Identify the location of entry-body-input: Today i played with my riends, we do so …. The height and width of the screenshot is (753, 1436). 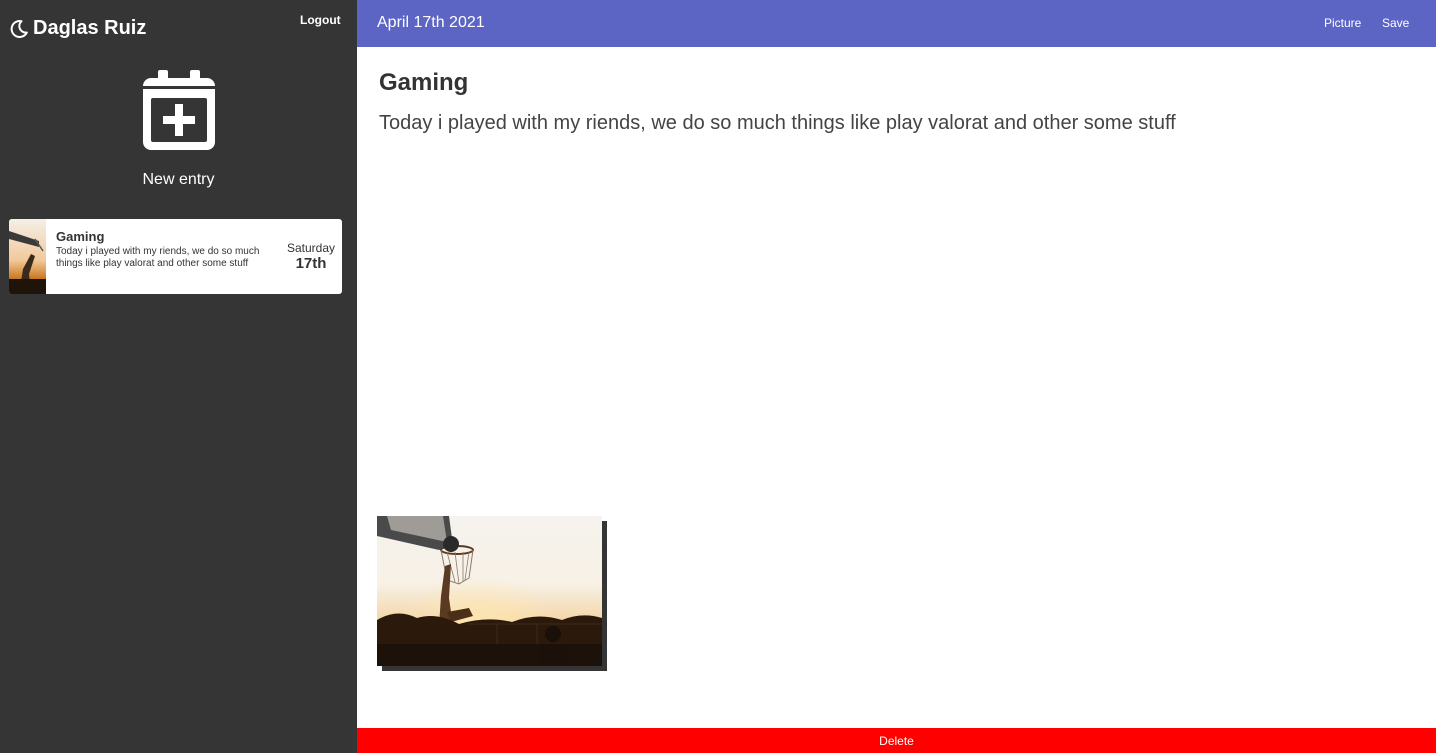
(899, 123).